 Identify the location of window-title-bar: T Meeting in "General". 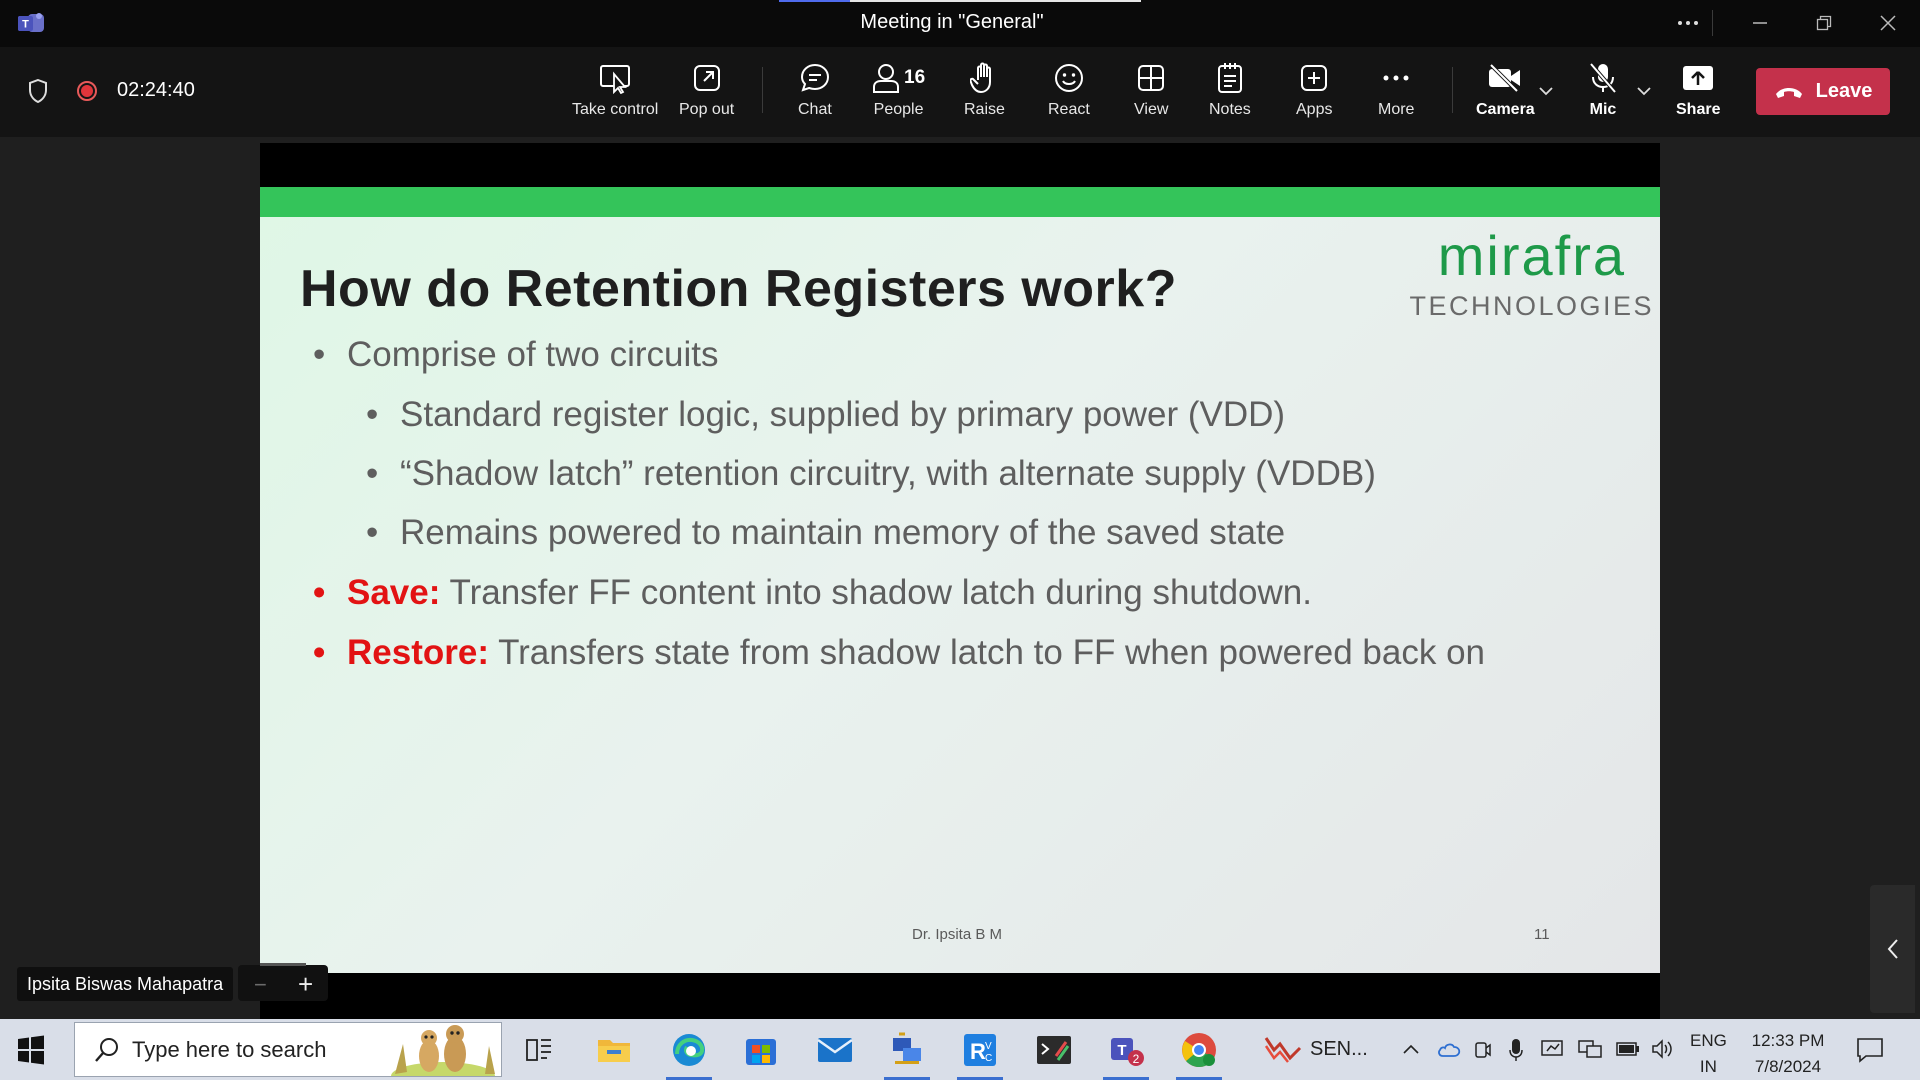
(960, 23).